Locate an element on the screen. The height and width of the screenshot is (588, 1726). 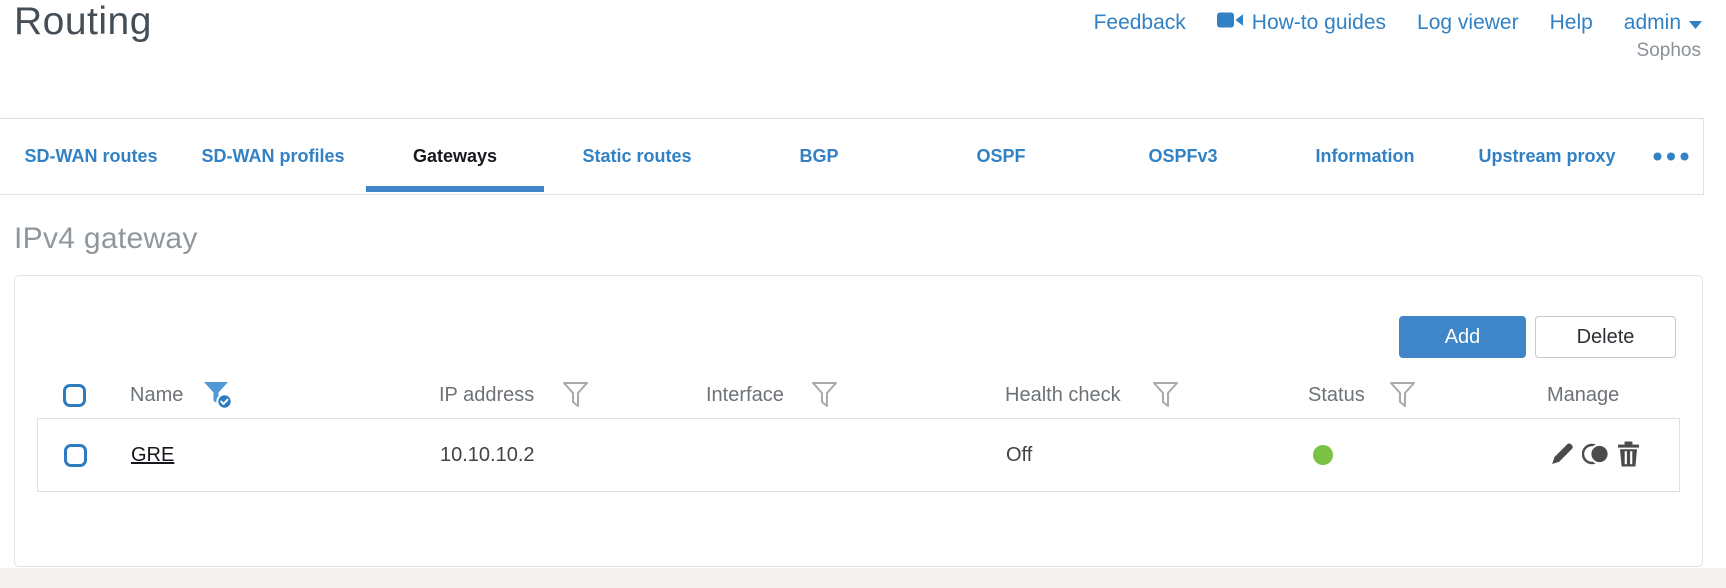
clone-button is located at coordinates (1595, 455).